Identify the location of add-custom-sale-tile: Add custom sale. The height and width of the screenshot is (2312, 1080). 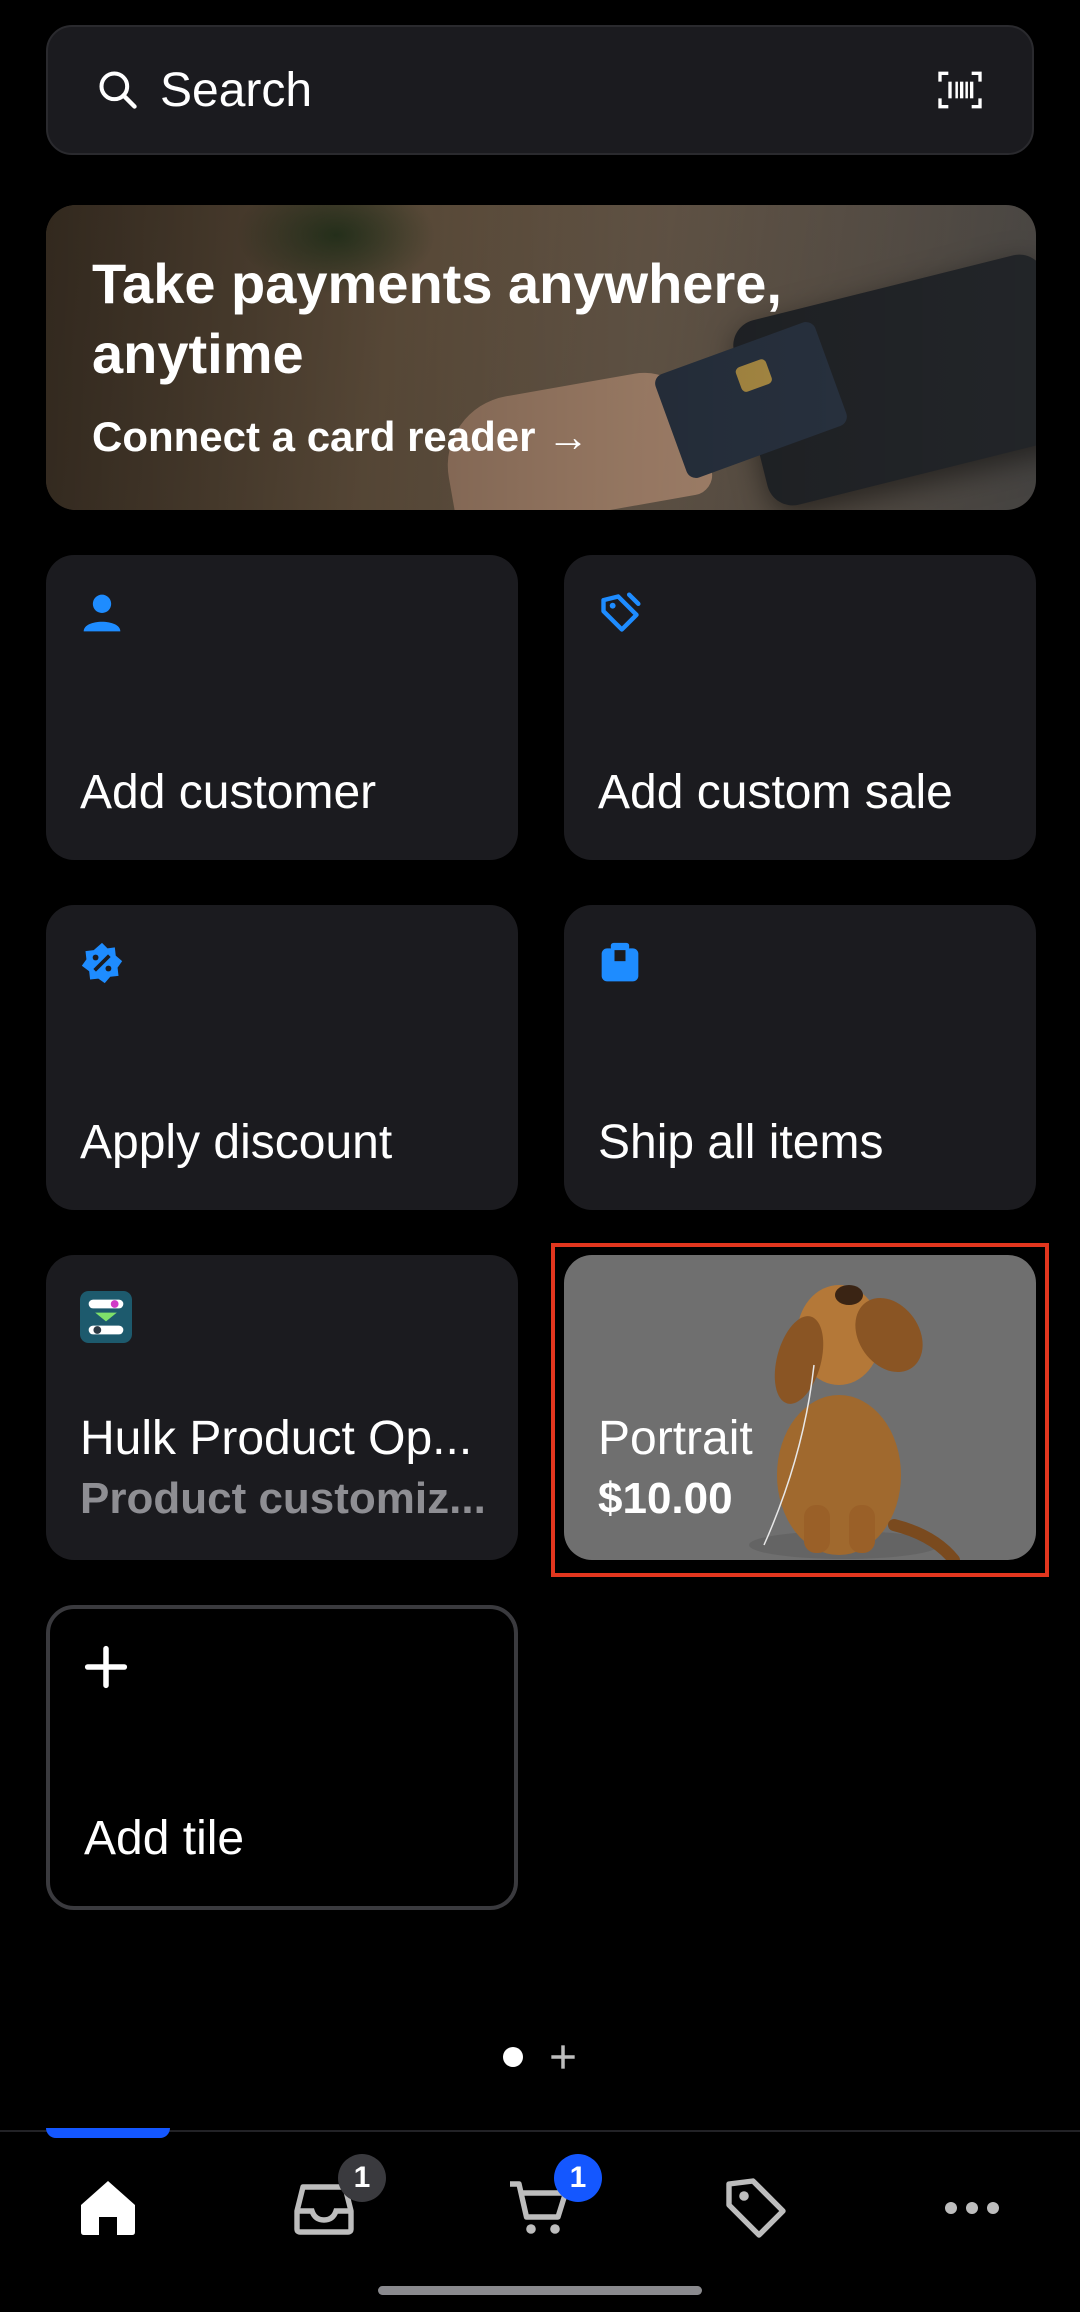
(800, 707).